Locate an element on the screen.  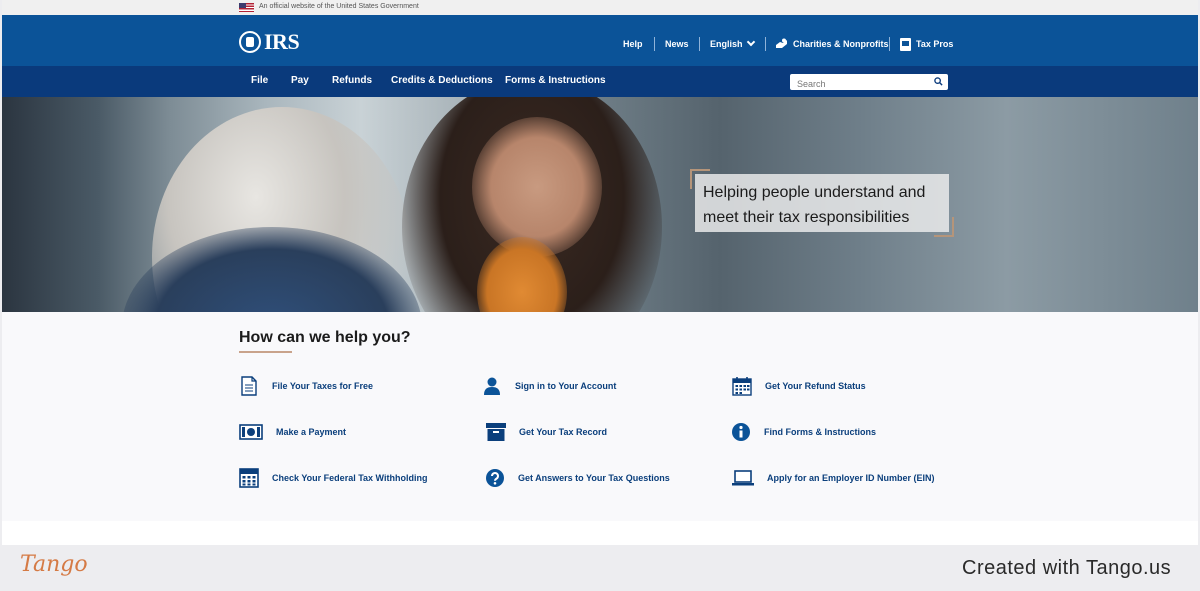
tango-credit-text: Created with Tango.us is located at coordinates (1067, 568).